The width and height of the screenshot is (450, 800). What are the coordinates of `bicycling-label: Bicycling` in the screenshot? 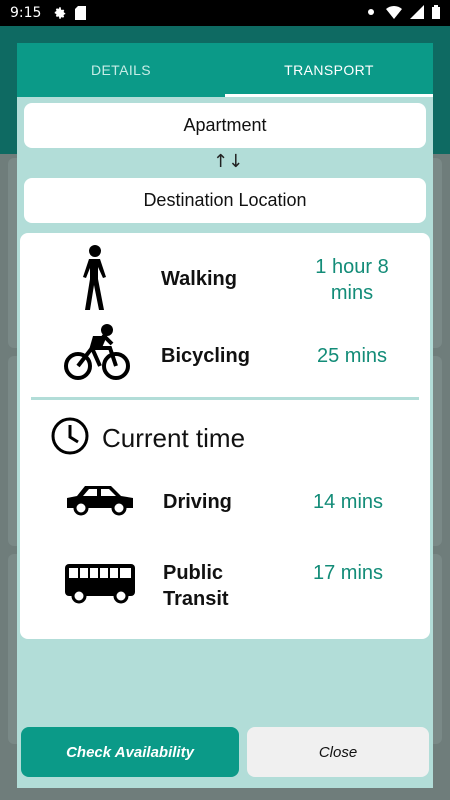 It's located at (205, 356).